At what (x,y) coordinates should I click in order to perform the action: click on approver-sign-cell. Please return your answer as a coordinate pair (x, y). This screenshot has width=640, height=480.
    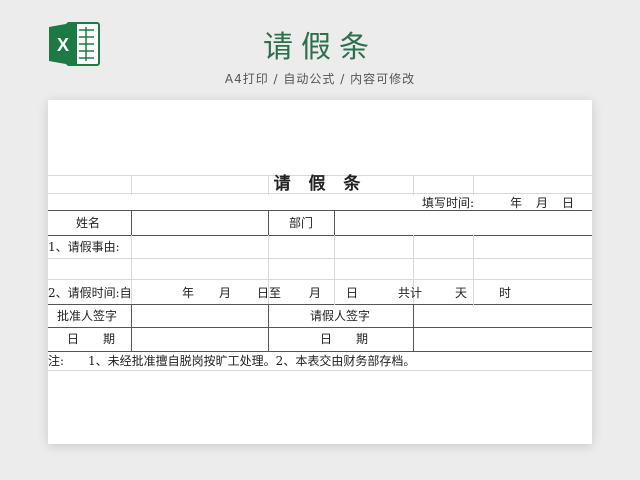
    Looking at the image, I should click on (199, 315).